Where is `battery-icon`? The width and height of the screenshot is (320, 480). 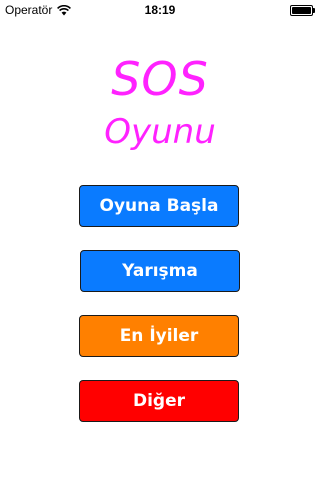
battery-icon is located at coordinates (302, 10).